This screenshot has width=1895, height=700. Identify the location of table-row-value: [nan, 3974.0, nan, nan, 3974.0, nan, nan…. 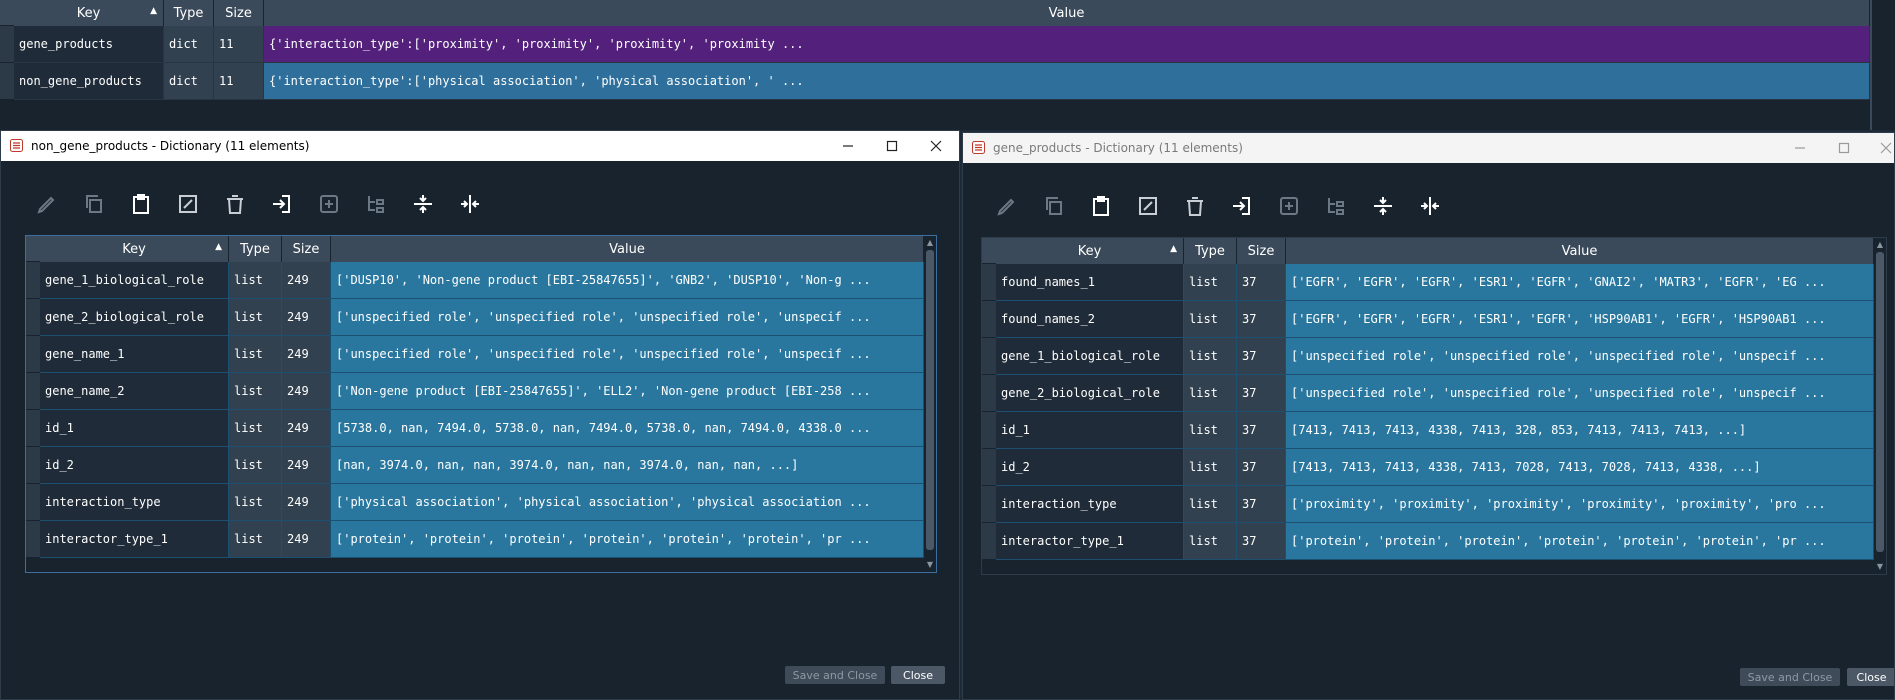
(627, 465).